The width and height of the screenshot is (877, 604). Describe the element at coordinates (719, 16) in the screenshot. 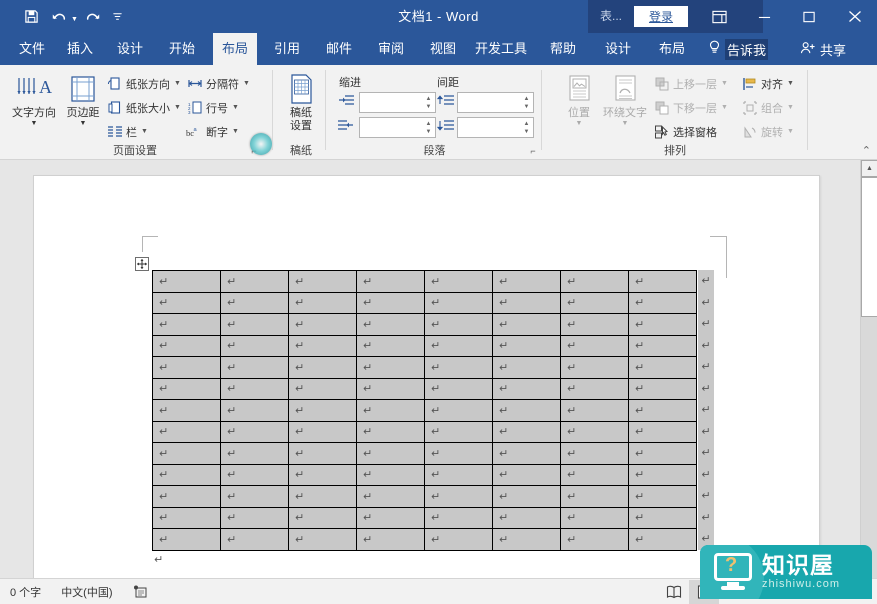

I see `ribbon-display-options-icon` at that location.